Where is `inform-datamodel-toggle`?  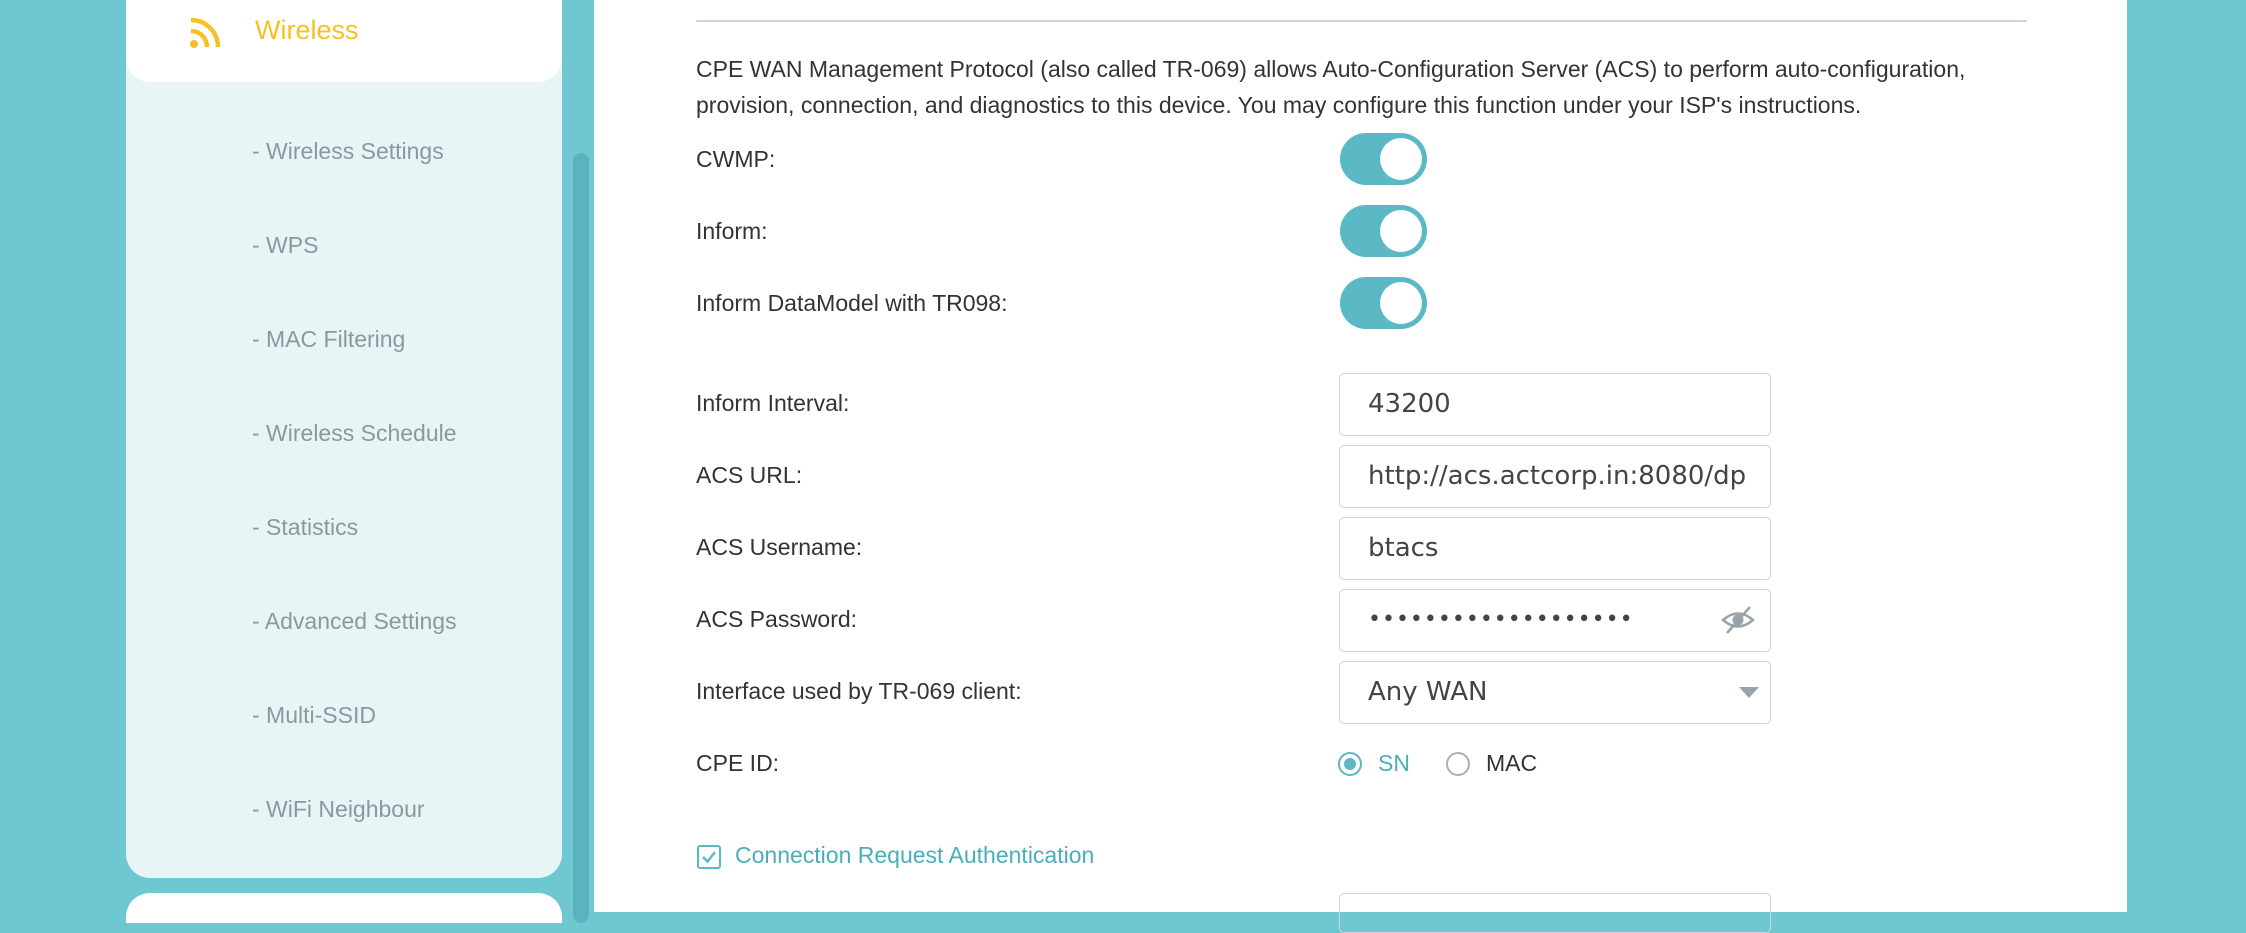
inform-datamodel-toggle is located at coordinates (1383, 303).